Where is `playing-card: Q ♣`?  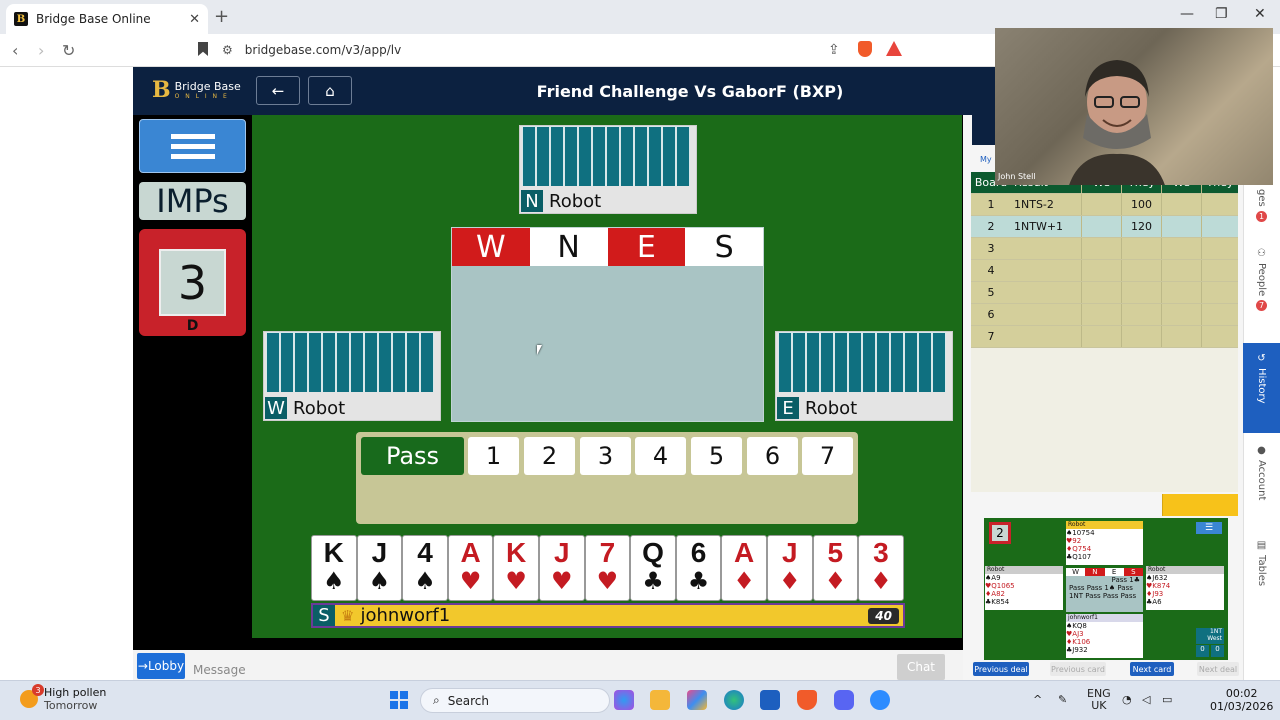 playing-card: Q ♣ is located at coordinates (653, 568).